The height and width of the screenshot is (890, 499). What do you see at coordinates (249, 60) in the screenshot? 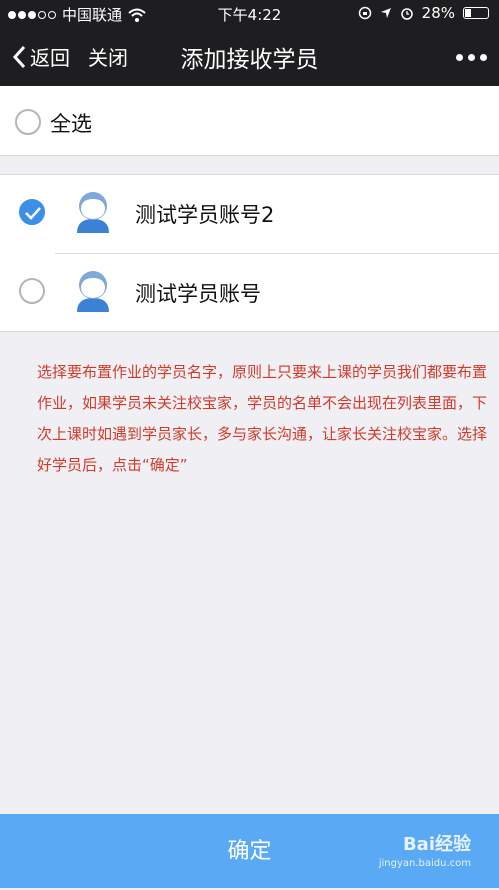
I see `page-title: 添加接收学员` at bounding box center [249, 60].